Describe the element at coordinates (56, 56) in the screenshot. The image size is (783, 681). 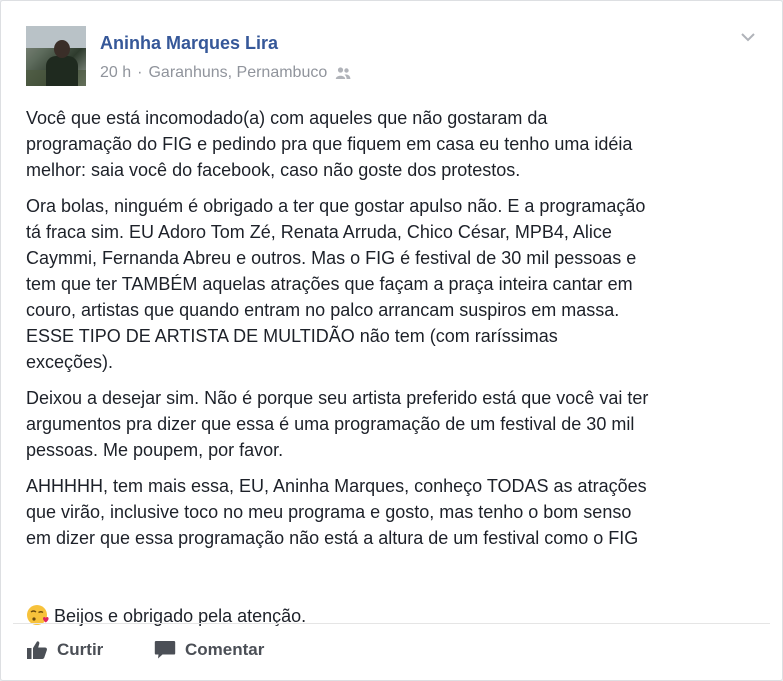
I see `avatar` at that location.